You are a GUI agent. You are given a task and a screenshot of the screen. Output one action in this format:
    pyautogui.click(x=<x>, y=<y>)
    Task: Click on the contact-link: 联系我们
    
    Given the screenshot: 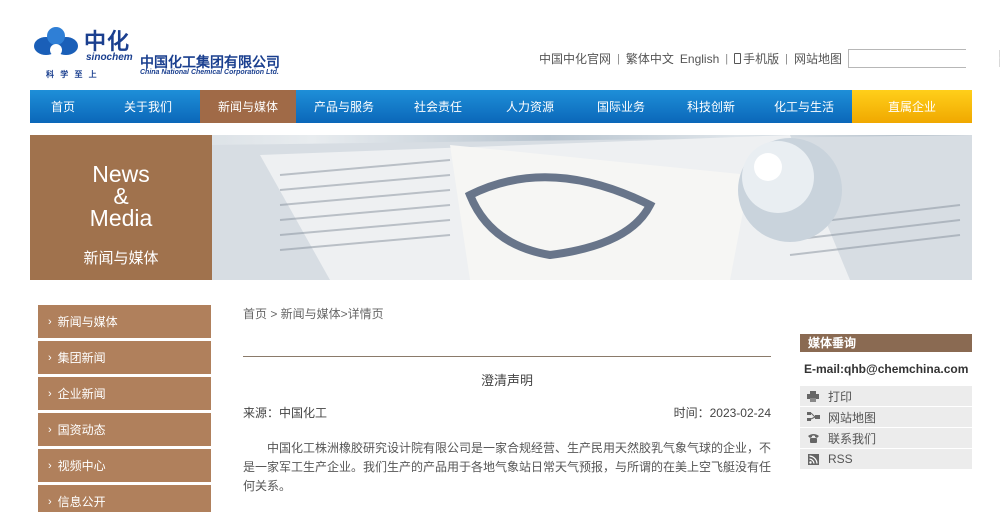 What is the action you would take?
    pyautogui.click(x=886, y=438)
    